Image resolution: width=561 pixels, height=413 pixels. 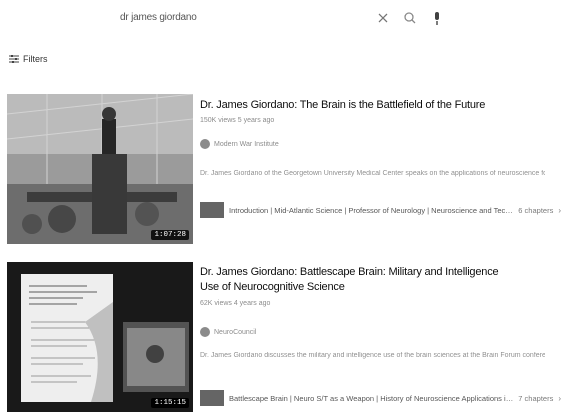 What do you see at coordinates (170, 235) in the screenshot?
I see `video-duration: 1:07:28` at bounding box center [170, 235].